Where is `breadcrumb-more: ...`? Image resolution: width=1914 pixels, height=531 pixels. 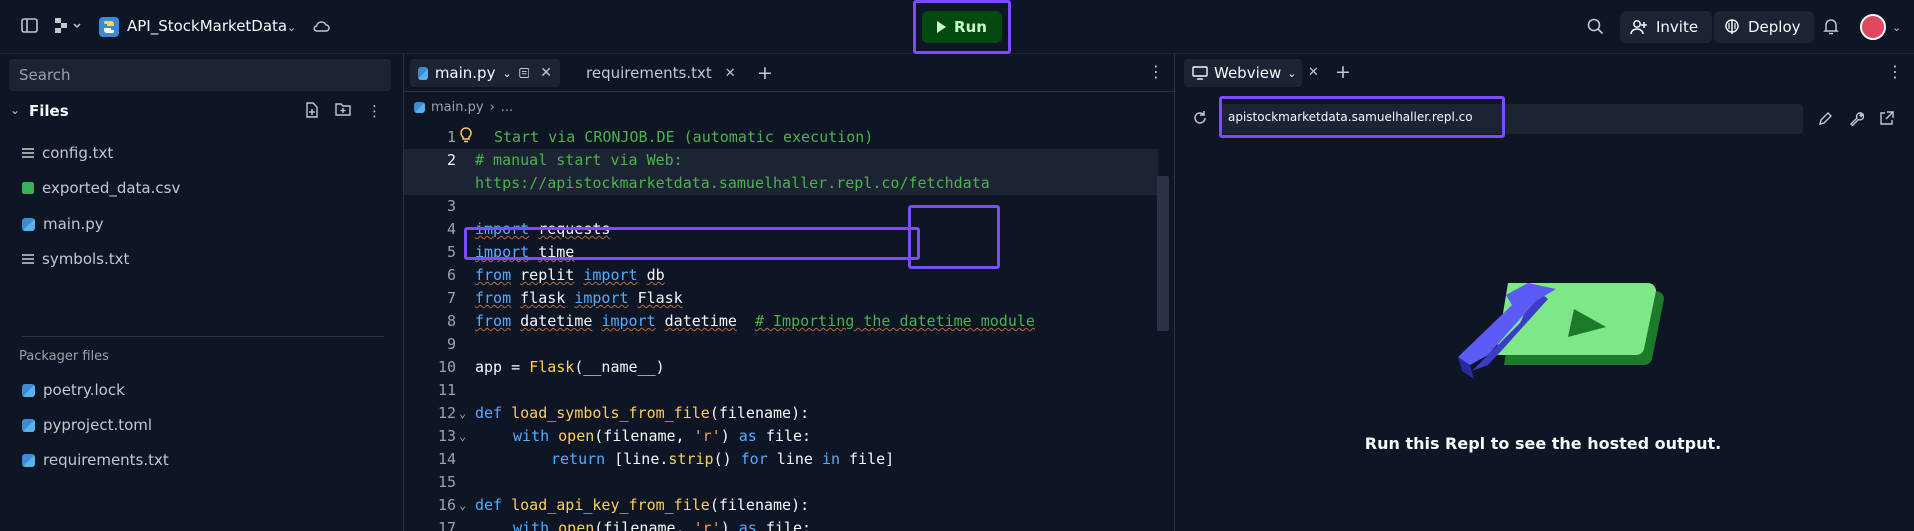
breadcrumb-more: ... is located at coordinates (507, 107).